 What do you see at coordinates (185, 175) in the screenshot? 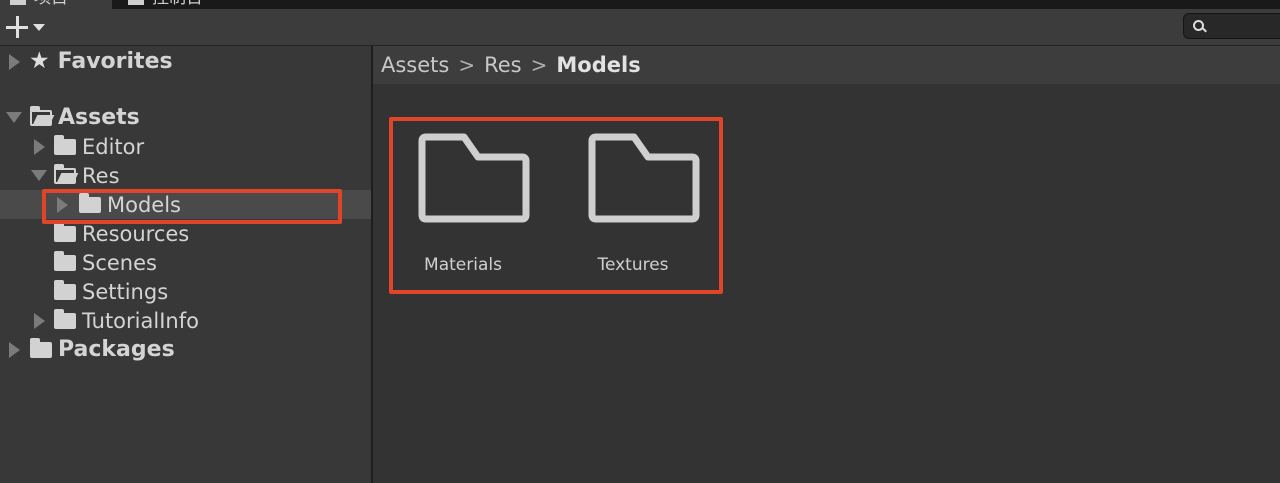
I see `tree-item-res: Res` at bounding box center [185, 175].